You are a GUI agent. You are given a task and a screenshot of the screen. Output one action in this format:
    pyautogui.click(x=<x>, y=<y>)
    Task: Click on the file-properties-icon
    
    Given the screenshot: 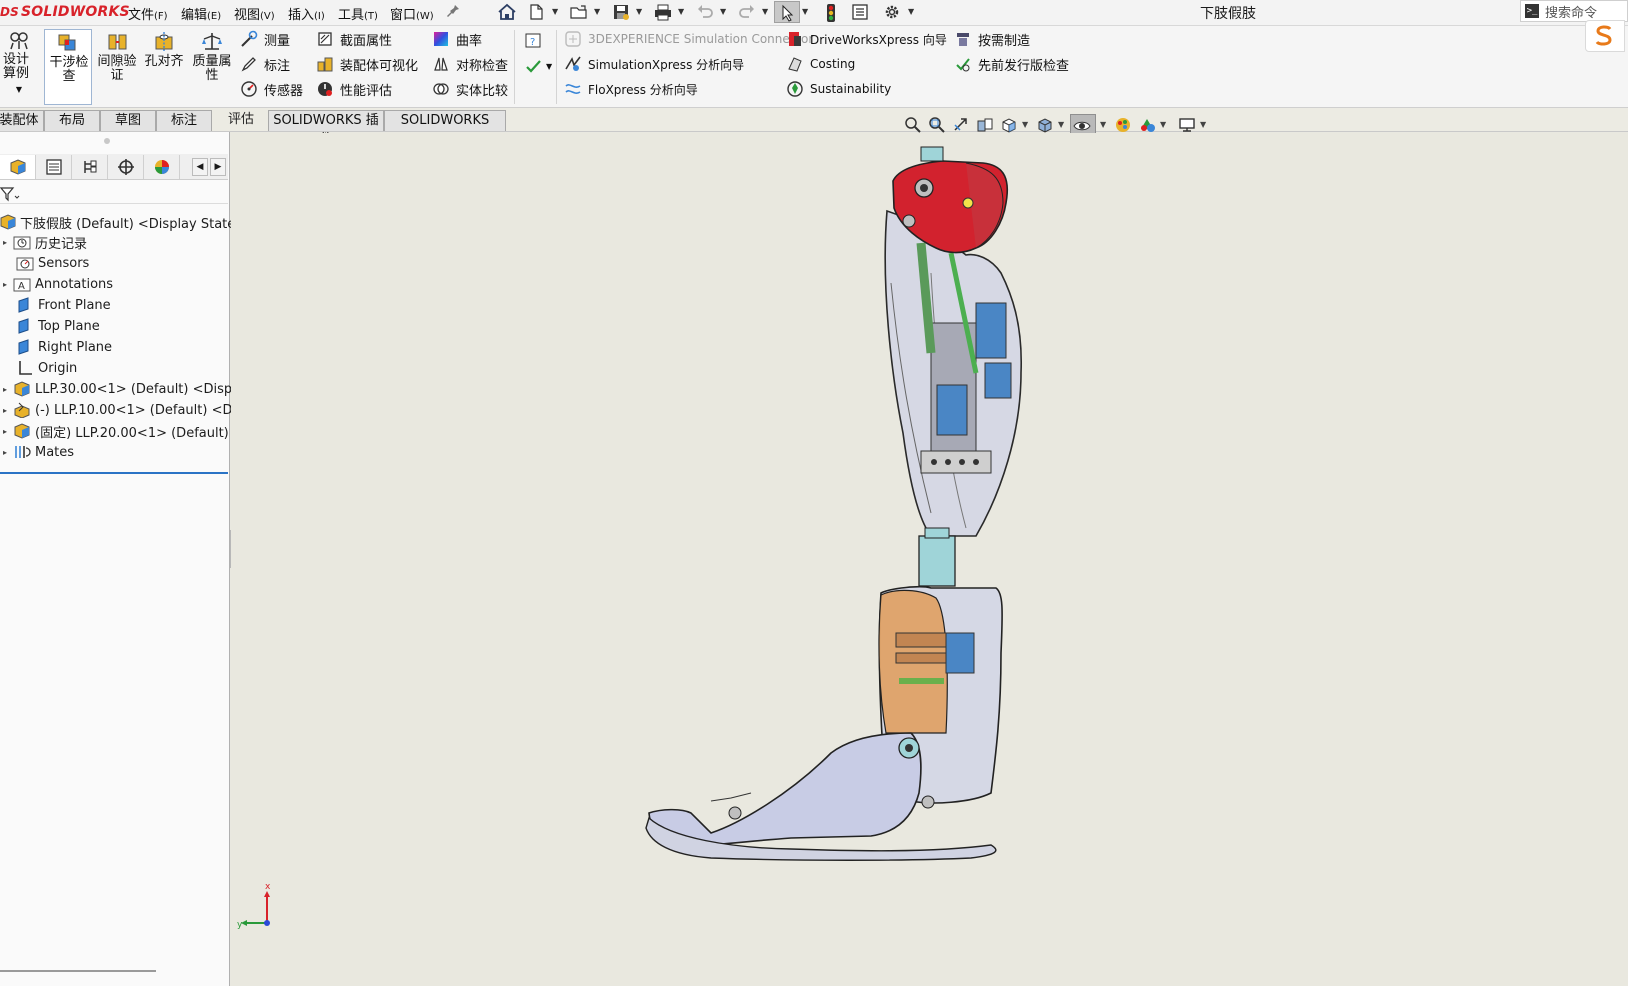 What is the action you would take?
    pyautogui.click(x=861, y=12)
    